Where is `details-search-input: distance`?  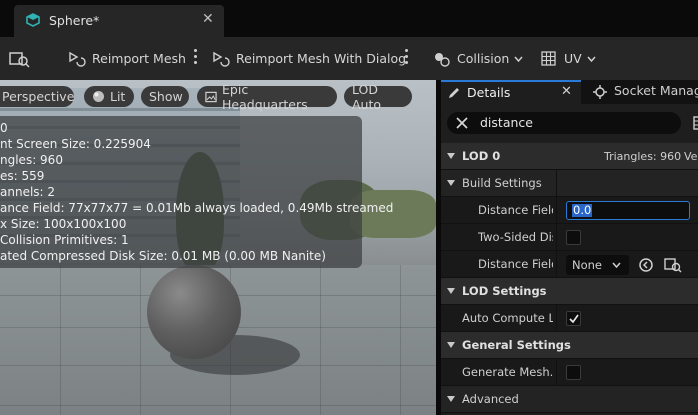
details-search-input: distance is located at coordinates (564, 123).